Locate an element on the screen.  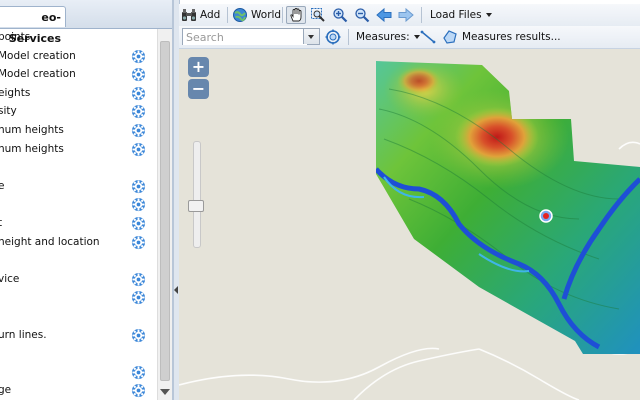
vertical-scrollbar is located at coordinates (164, 214).